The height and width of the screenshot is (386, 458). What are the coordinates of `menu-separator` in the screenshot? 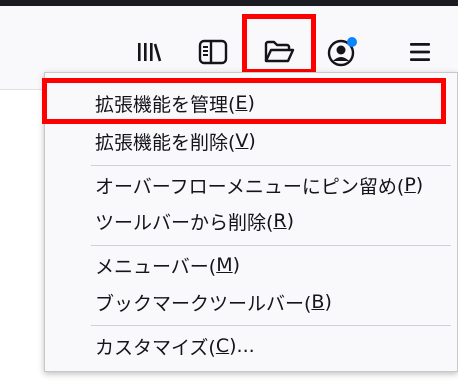 It's located at (271, 325).